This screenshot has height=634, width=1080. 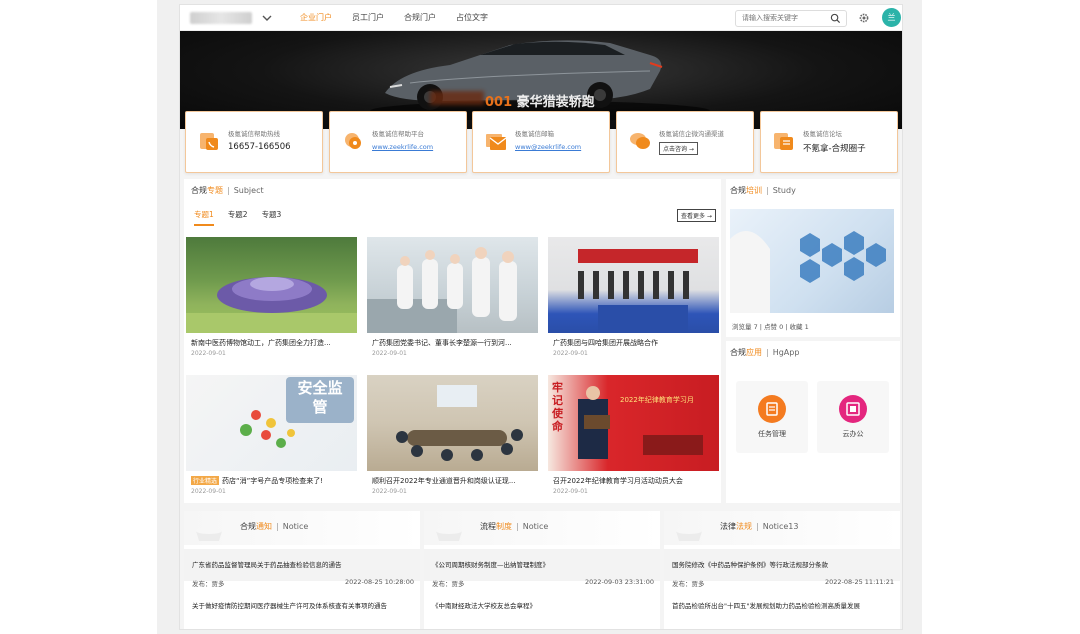 What do you see at coordinates (783, 141) in the screenshot?
I see `forum-icon` at bounding box center [783, 141].